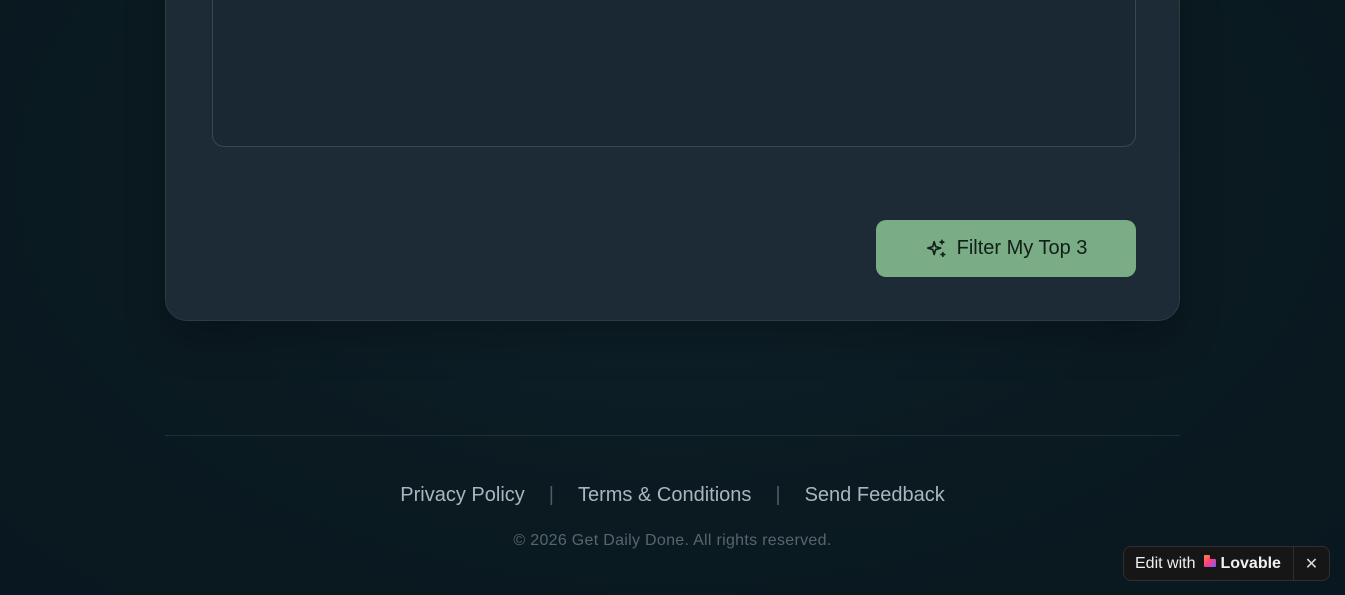 This screenshot has width=1345, height=595. What do you see at coordinates (462, 495) in the screenshot?
I see `privacy-policy-link: Privacy Policy` at bounding box center [462, 495].